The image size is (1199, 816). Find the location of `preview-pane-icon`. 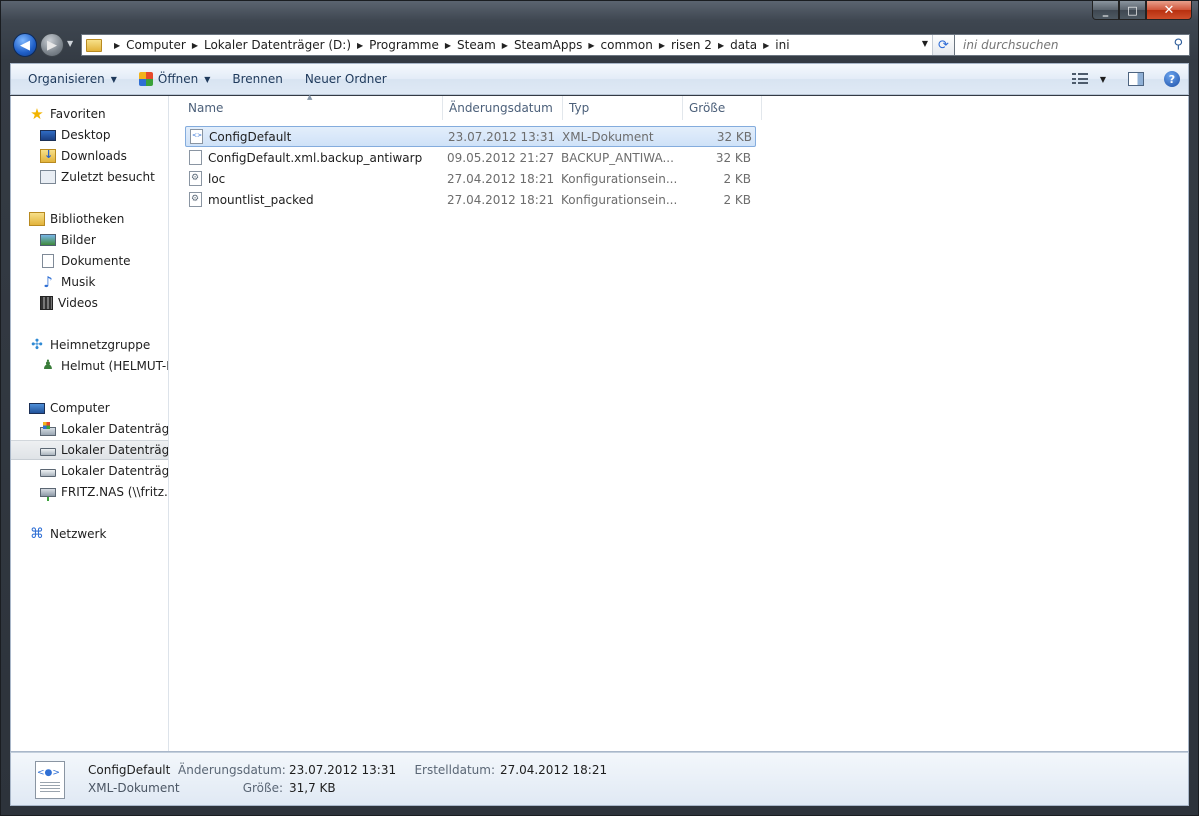

preview-pane-icon is located at coordinates (1136, 79).